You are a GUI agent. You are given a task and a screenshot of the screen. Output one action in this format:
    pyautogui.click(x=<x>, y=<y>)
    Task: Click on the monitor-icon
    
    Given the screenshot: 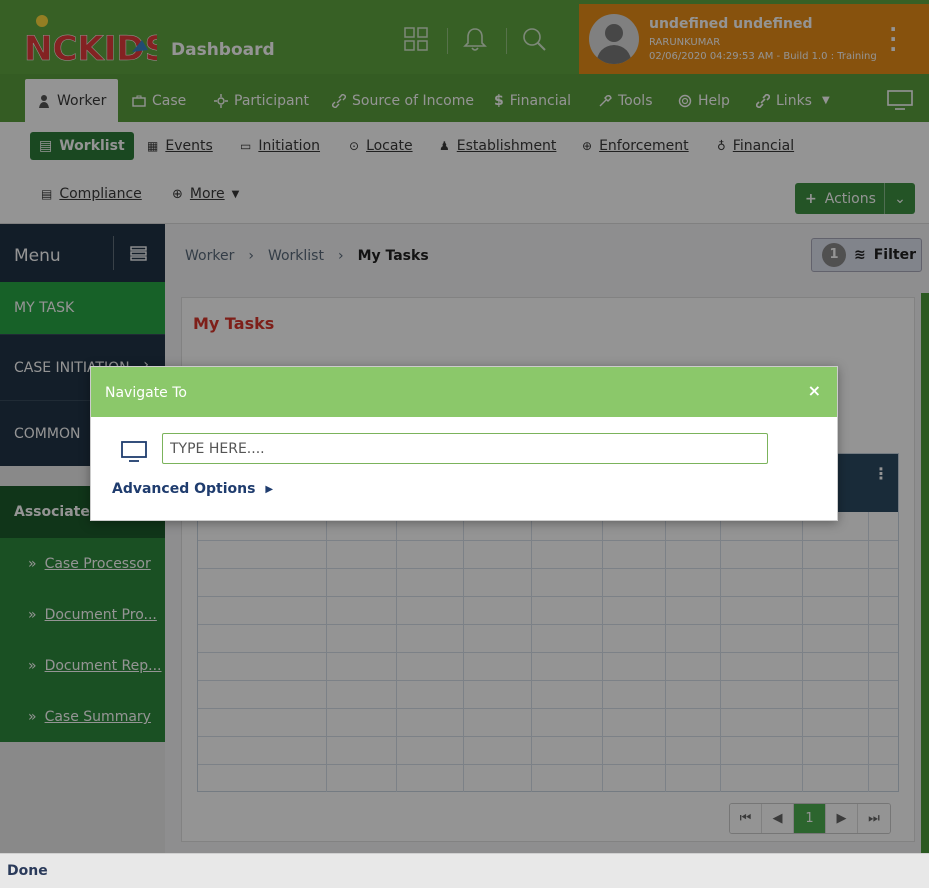 What is the action you would take?
    pyautogui.click(x=134, y=451)
    